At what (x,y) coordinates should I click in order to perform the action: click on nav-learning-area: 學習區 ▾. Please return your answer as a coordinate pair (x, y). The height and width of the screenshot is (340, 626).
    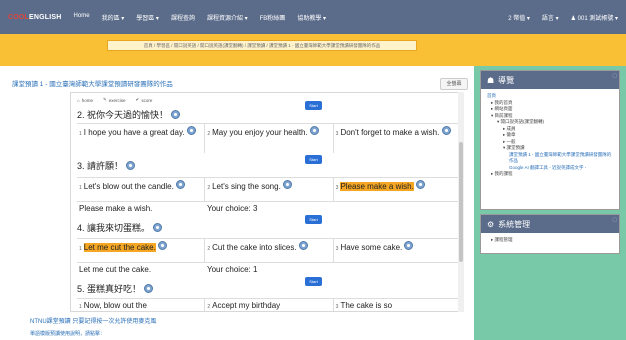
    Looking at the image, I should click on (147, 17).